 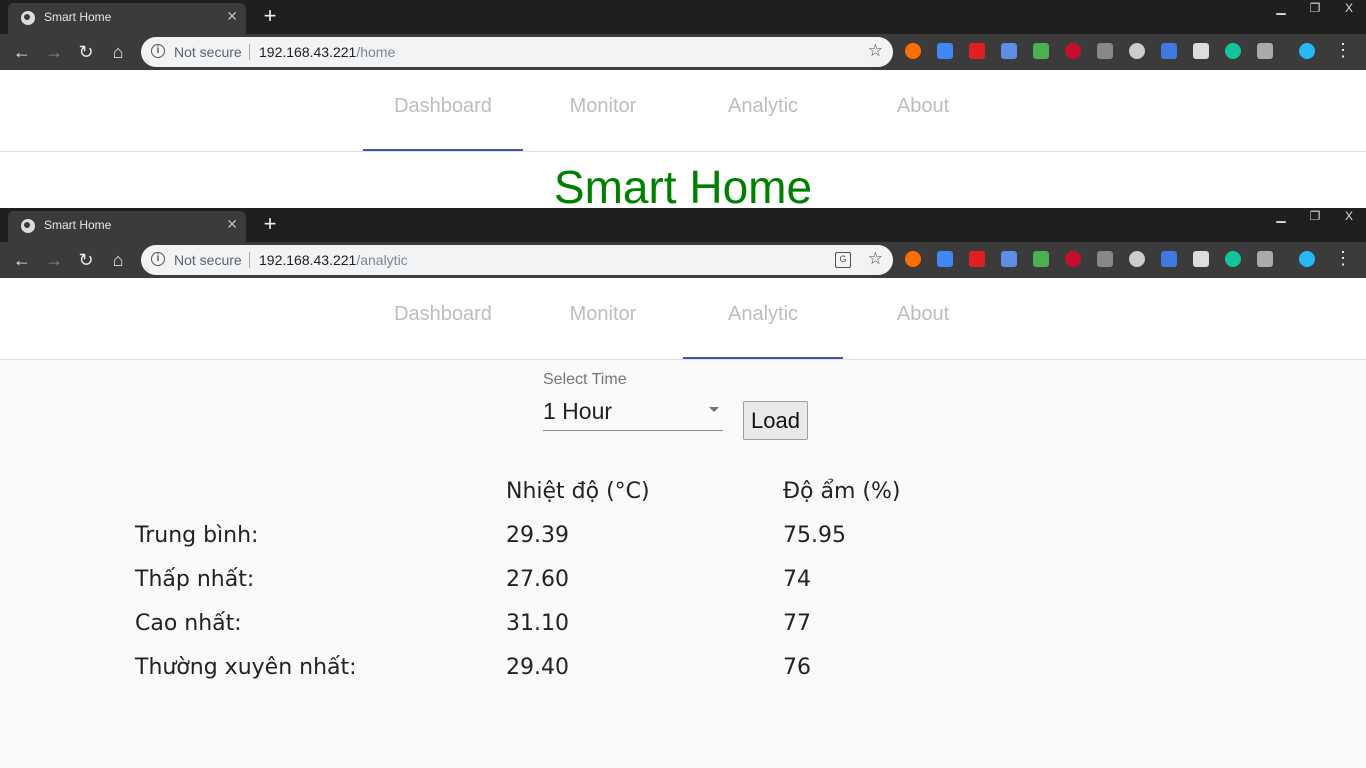 I want to click on average-temperature: 29.39, so click(x=537, y=535).